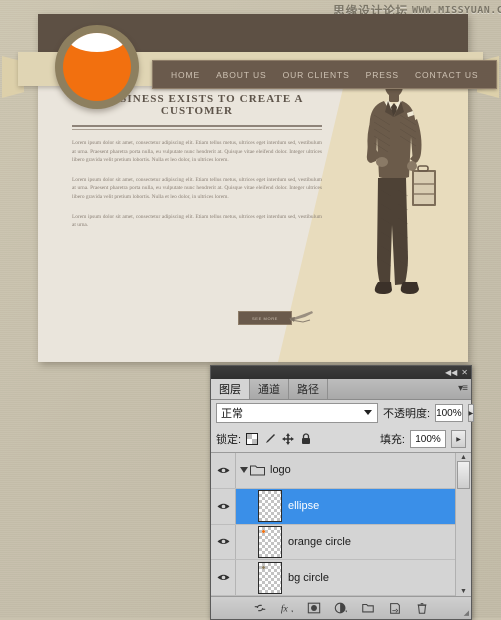 Image resolution: width=501 pixels, height=620 pixels. What do you see at coordinates (197, 126) in the screenshot?
I see `headline-rule-bottom` at bounding box center [197, 126].